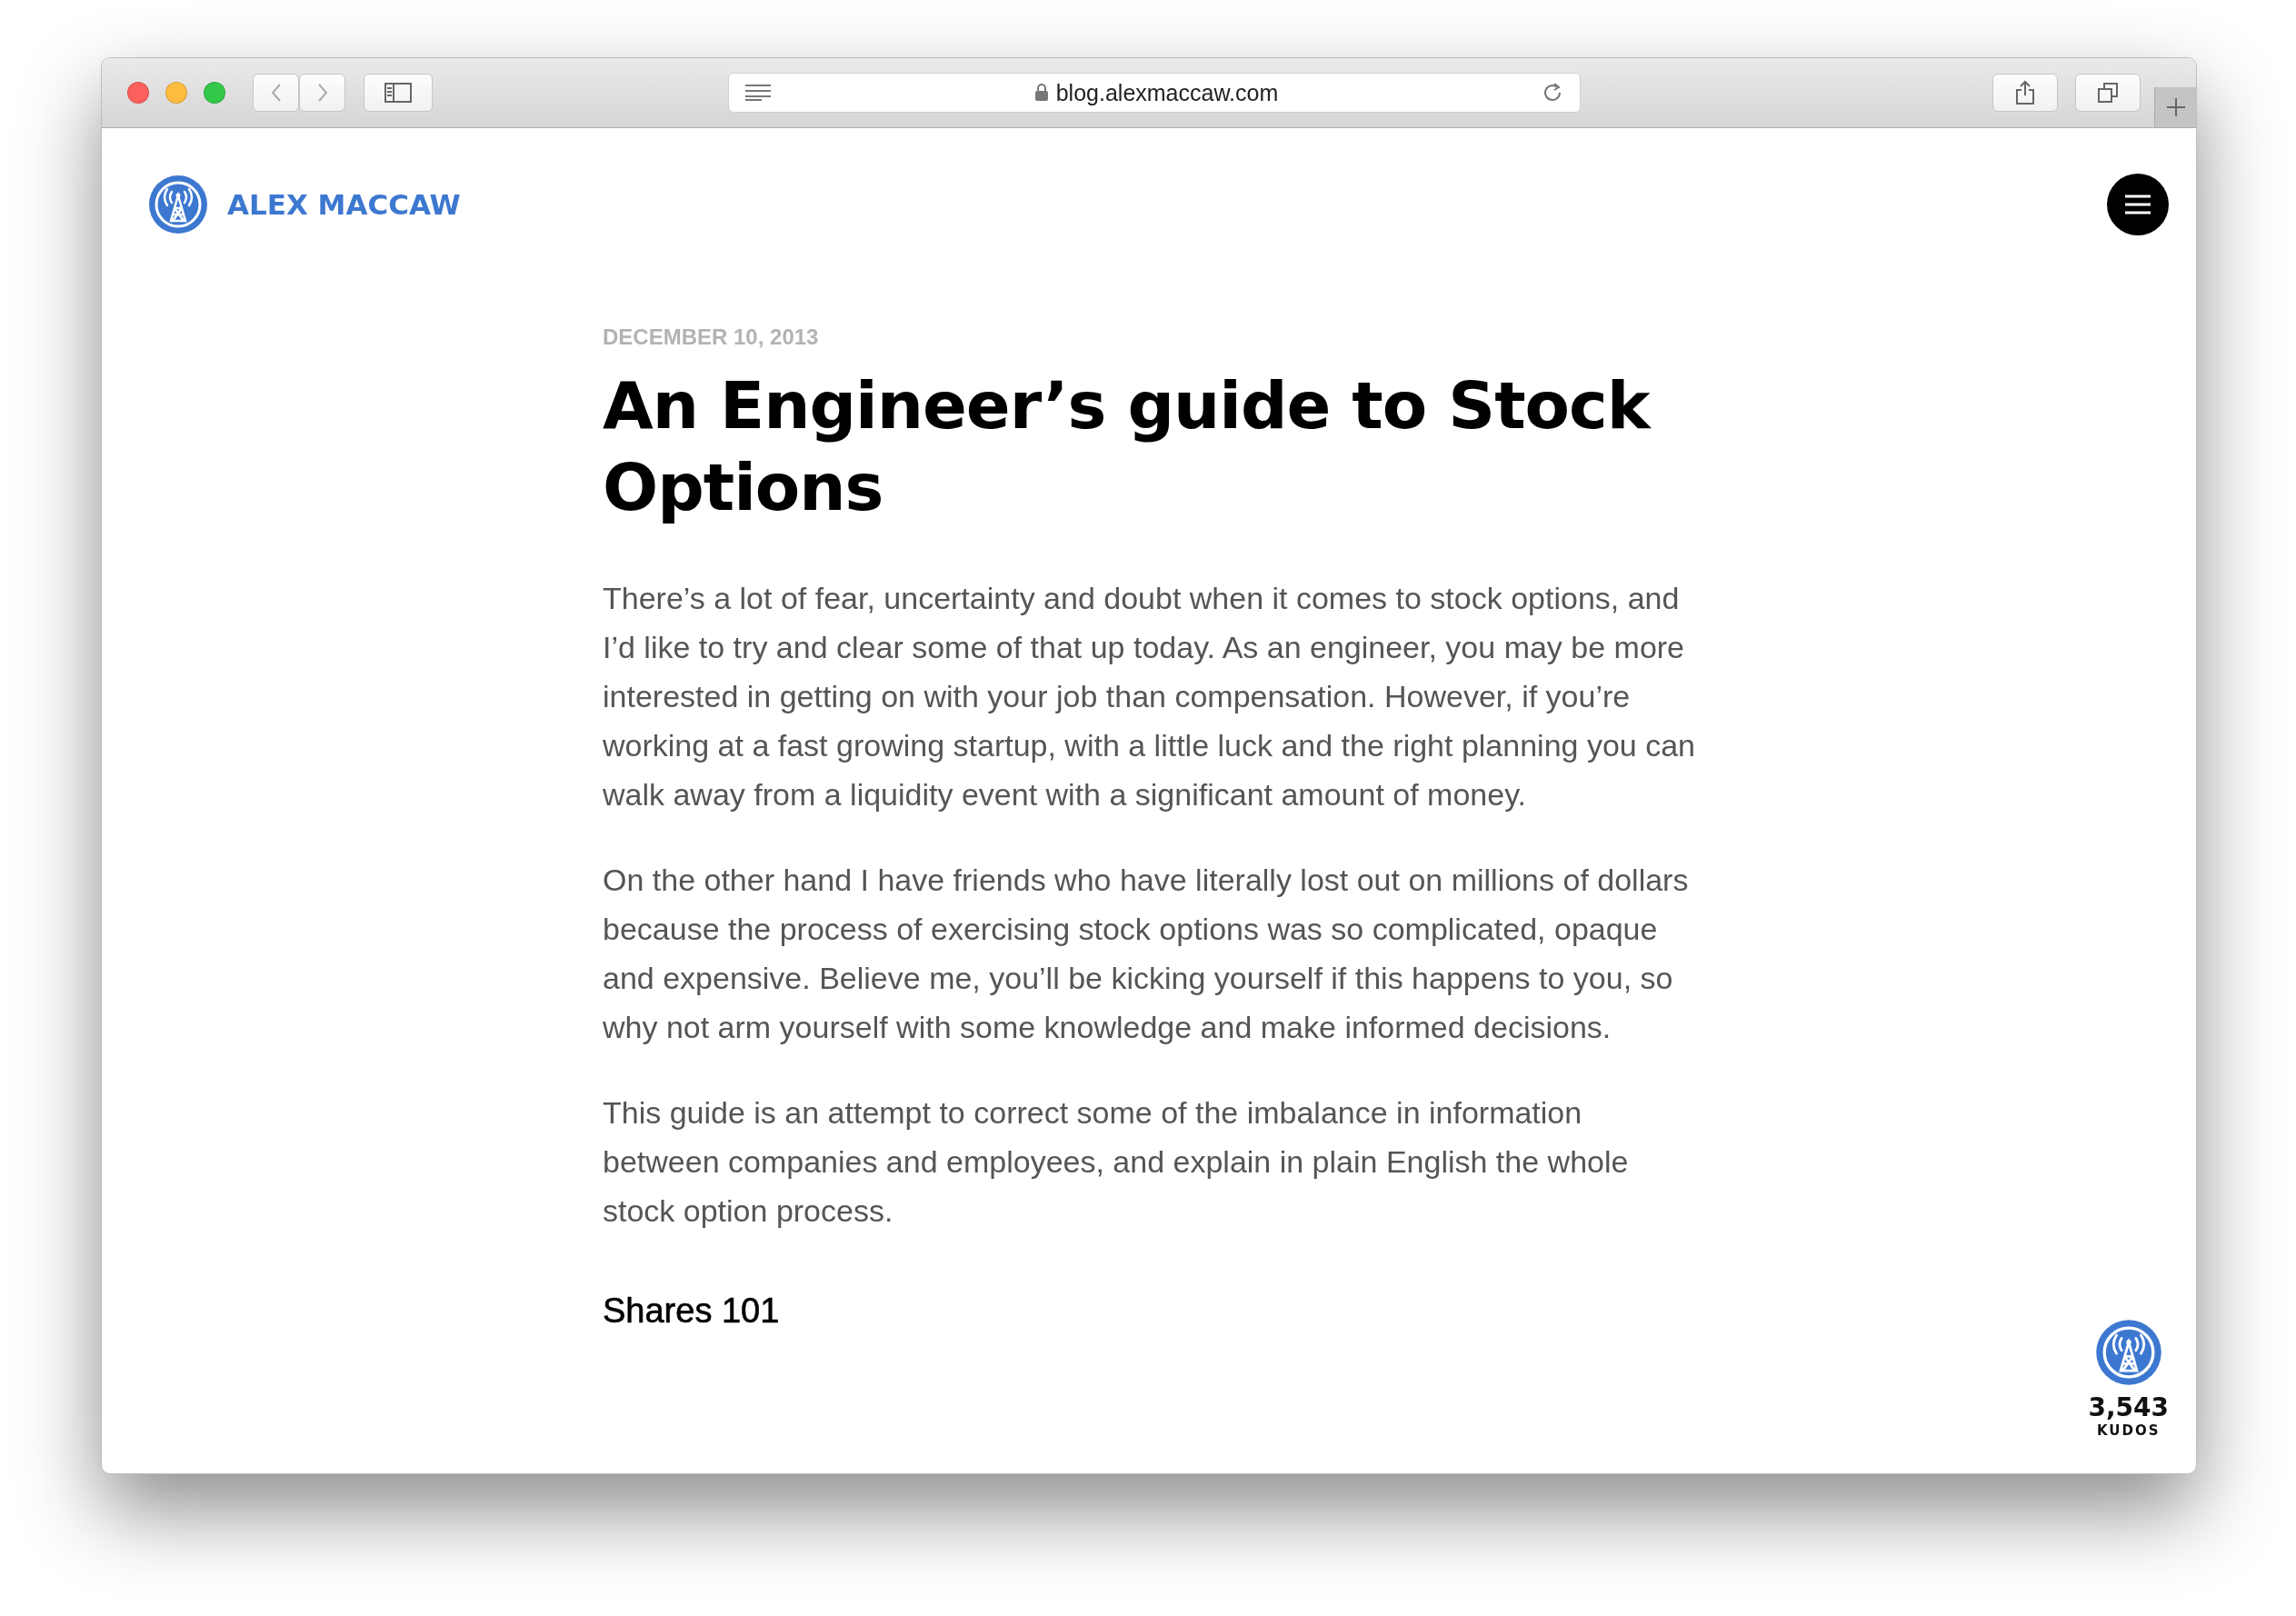 This screenshot has width=2296, height=1616. I want to click on address-bar: blog.alexmaccaw.com, so click(1154, 93).